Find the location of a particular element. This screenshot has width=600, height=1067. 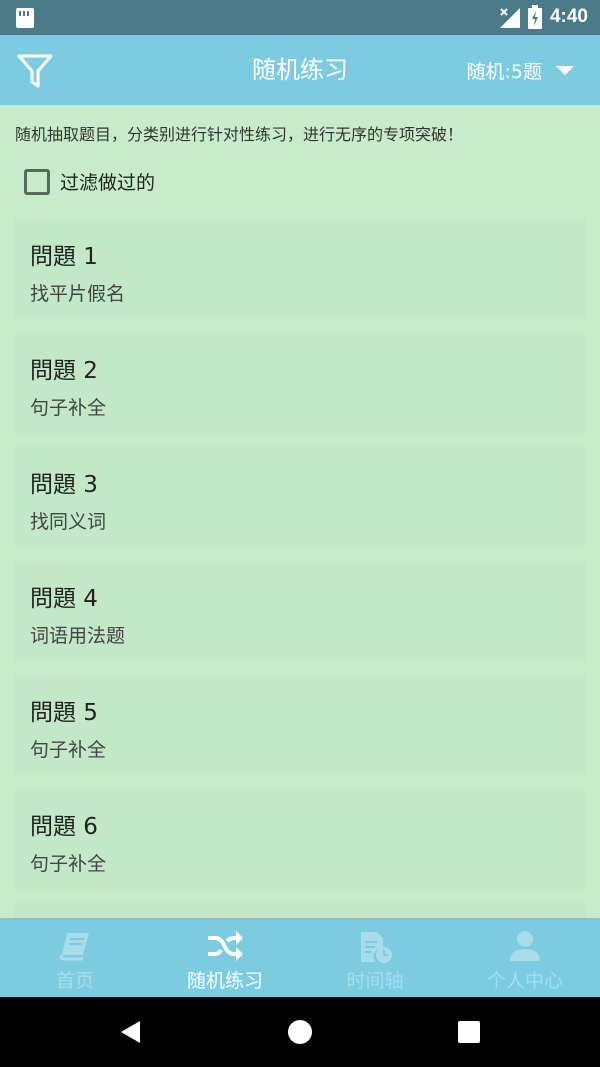

filter-done-toggle: 过滤做过的 is located at coordinates (89, 181).